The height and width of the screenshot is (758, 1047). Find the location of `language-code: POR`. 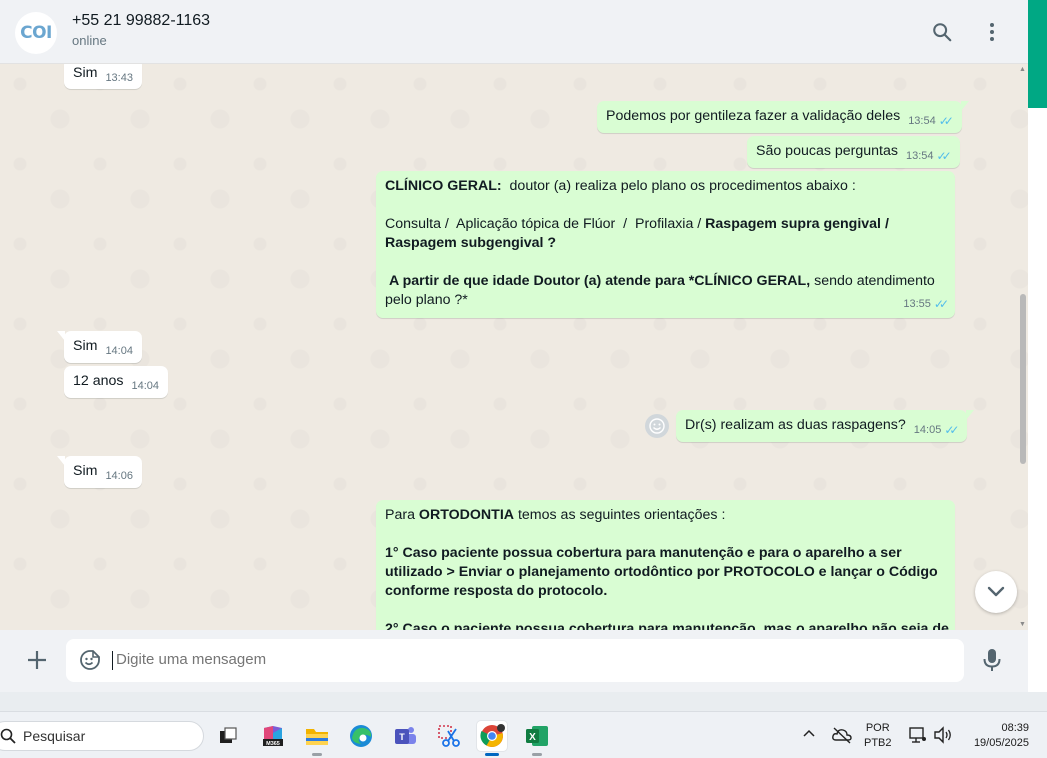

language-code: POR is located at coordinates (877, 728).